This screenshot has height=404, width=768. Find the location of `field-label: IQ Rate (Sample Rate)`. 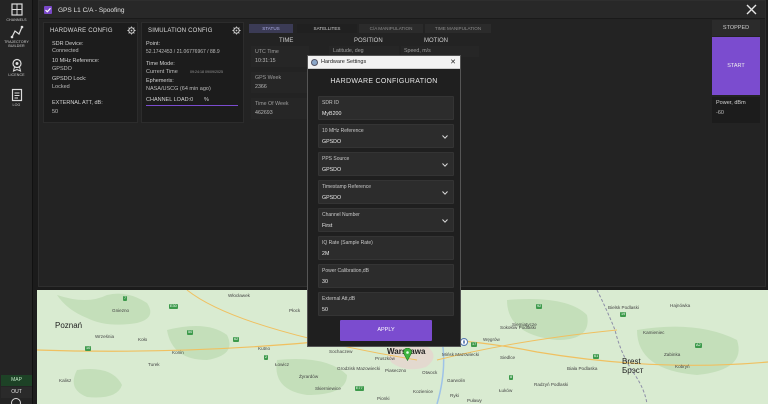

field-label: IQ Rate (Sample Rate) is located at coordinates (347, 243).